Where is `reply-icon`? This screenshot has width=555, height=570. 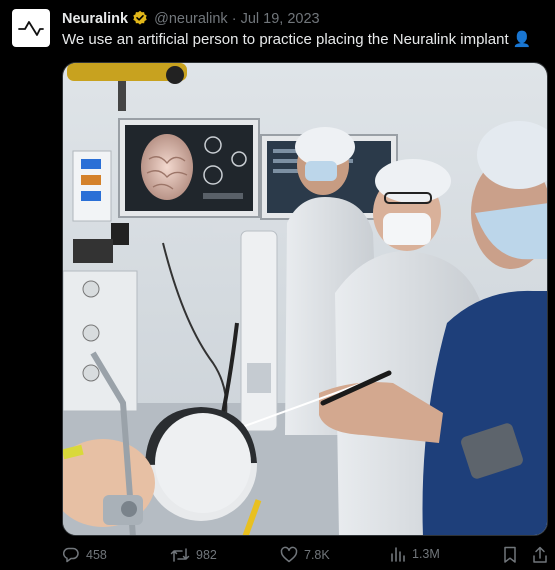 reply-icon is located at coordinates (70, 555).